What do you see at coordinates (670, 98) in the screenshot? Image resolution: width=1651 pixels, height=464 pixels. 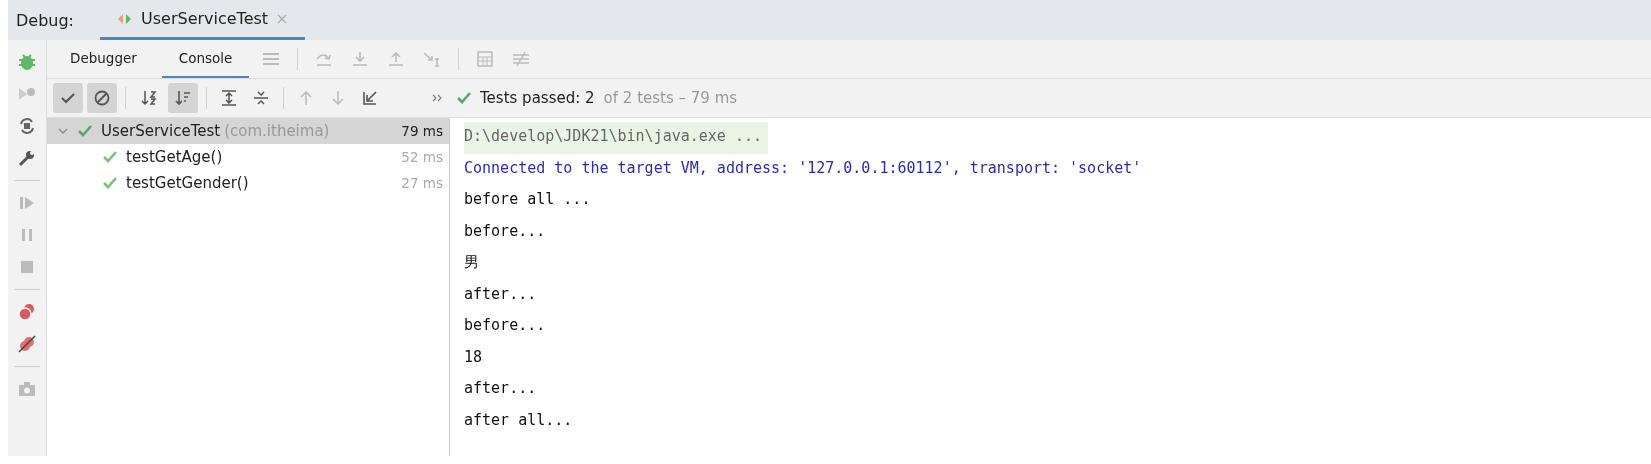 I see `test-summary-detail: of 2 tests – 79 ms` at bounding box center [670, 98].